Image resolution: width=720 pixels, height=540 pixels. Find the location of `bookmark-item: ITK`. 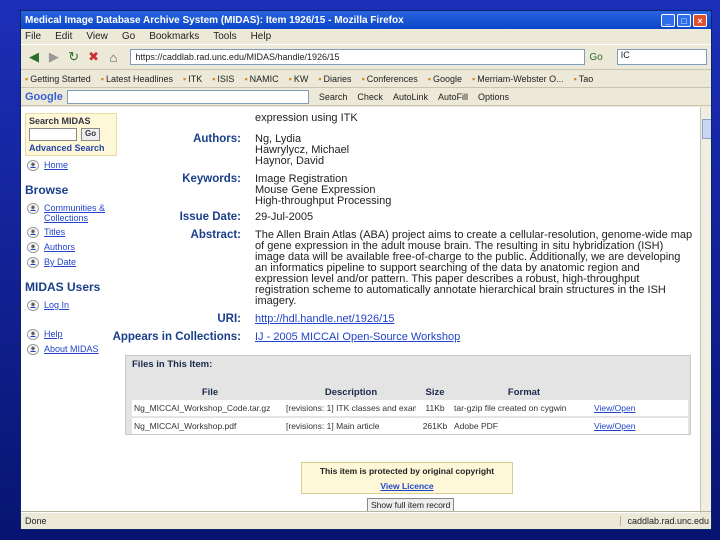

bookmark-item: ITK is located at coordinates (192, 79).